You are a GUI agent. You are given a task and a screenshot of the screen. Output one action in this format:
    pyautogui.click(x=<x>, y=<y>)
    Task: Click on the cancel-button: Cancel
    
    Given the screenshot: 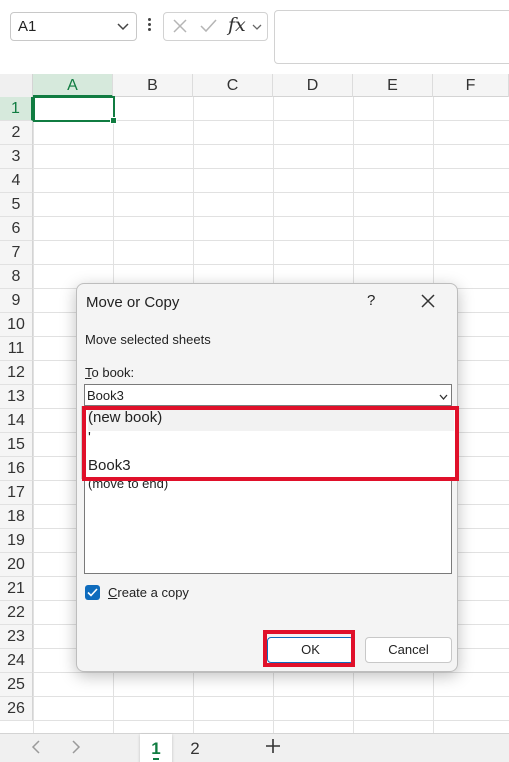 What is the action you would take?
    pyautogui.click(x=408, y=650)
    